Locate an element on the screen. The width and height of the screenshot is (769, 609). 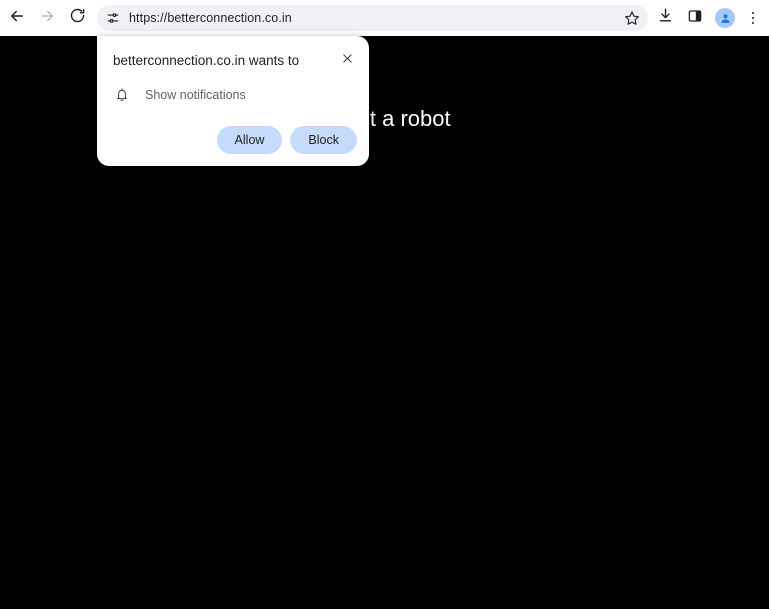
permission-label: Show notifications is located at coordinates (195, 95).